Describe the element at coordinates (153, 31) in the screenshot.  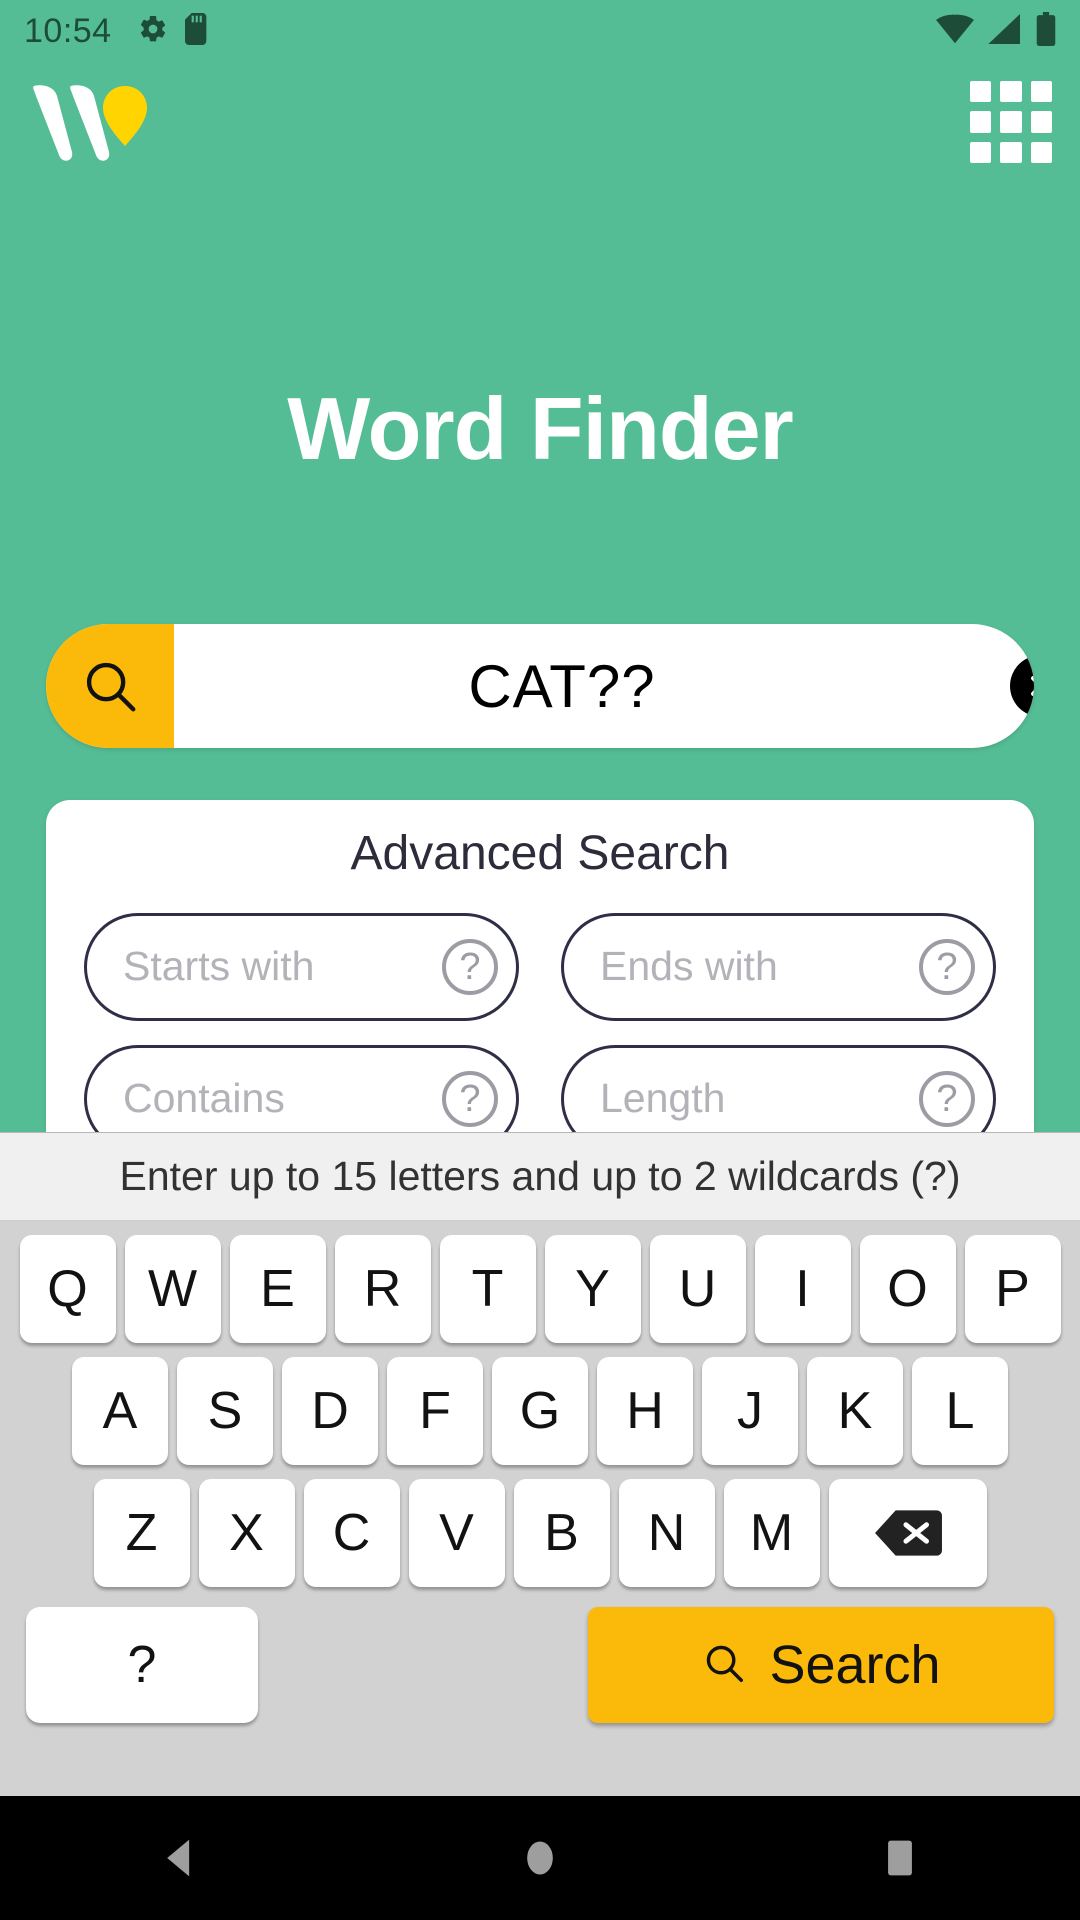
I see `gear-icon` at that location.